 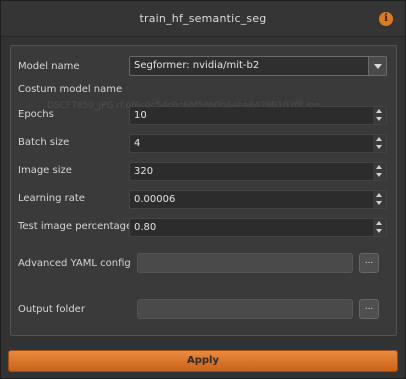 What do you see at coordinates (197, 65) in the screenshot?
I see `model-name-value: Segformer: nvidia/mit-b2` at bounding box center [197, 65].